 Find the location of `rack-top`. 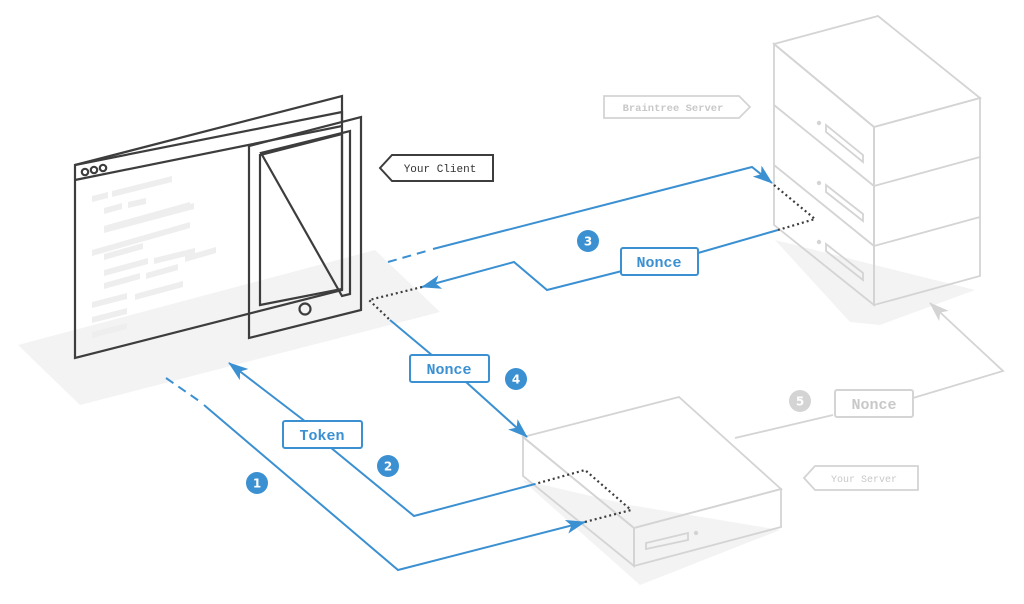

rack-top is located at coordinates (877, 71).